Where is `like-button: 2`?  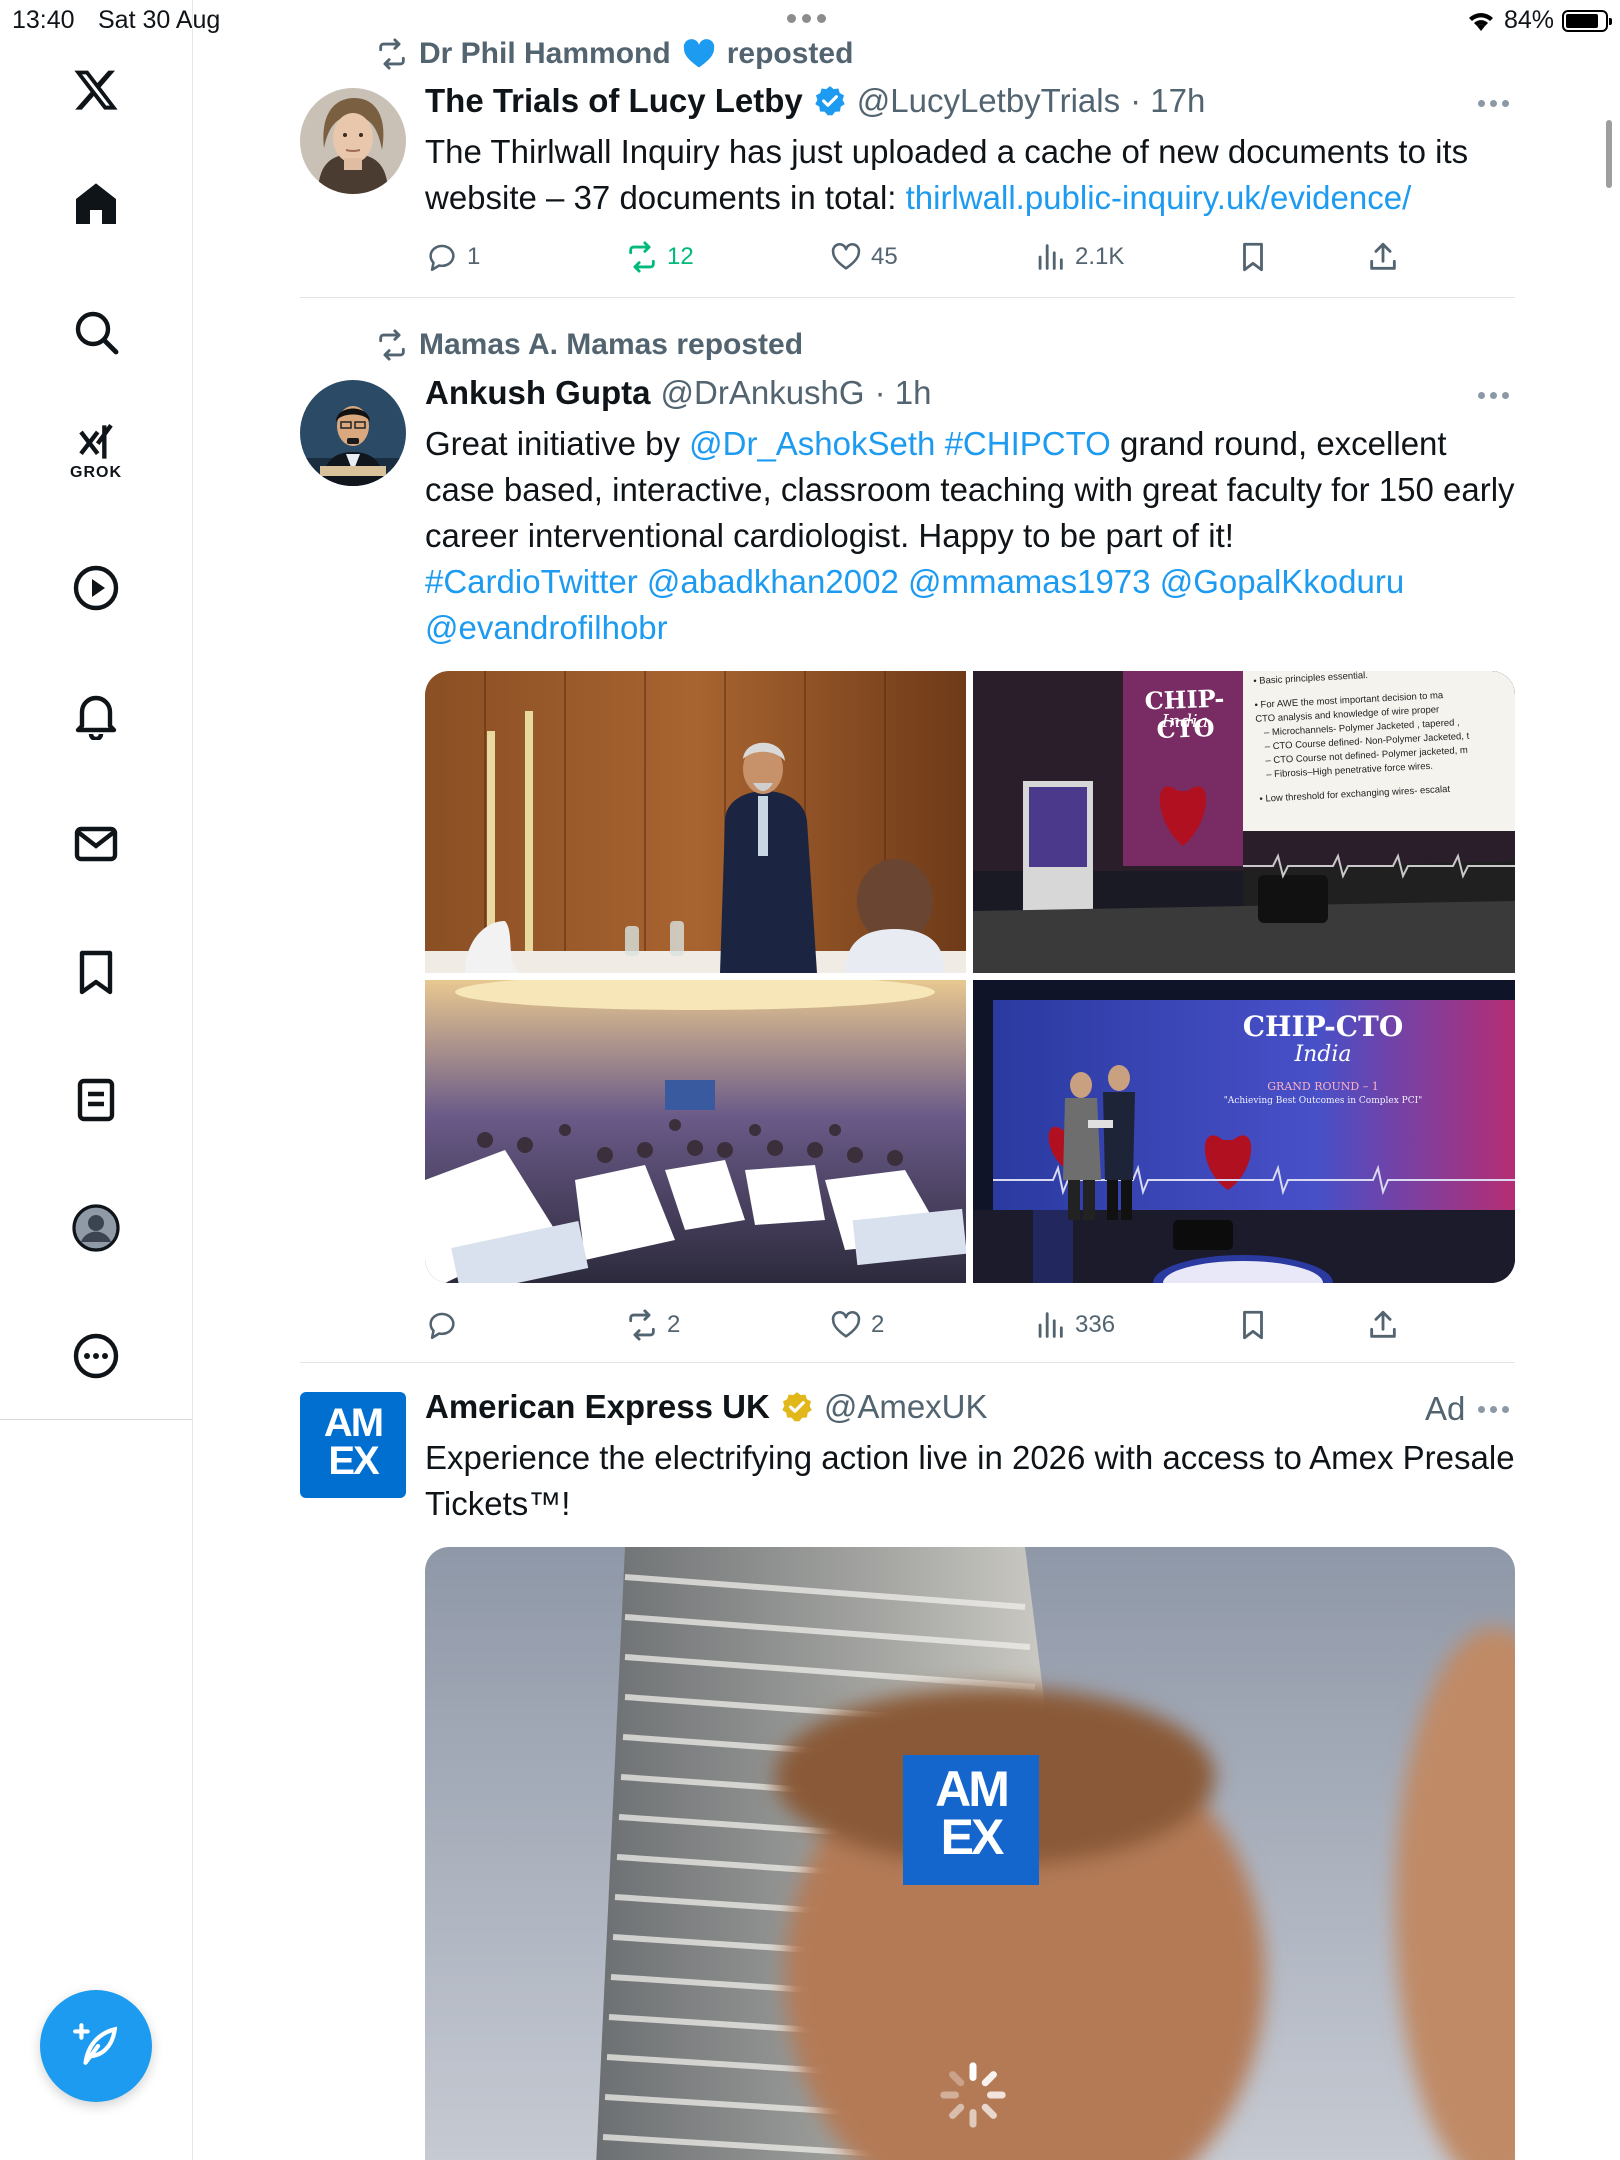
like-button: 2 is located at coordinates (856, 1325).